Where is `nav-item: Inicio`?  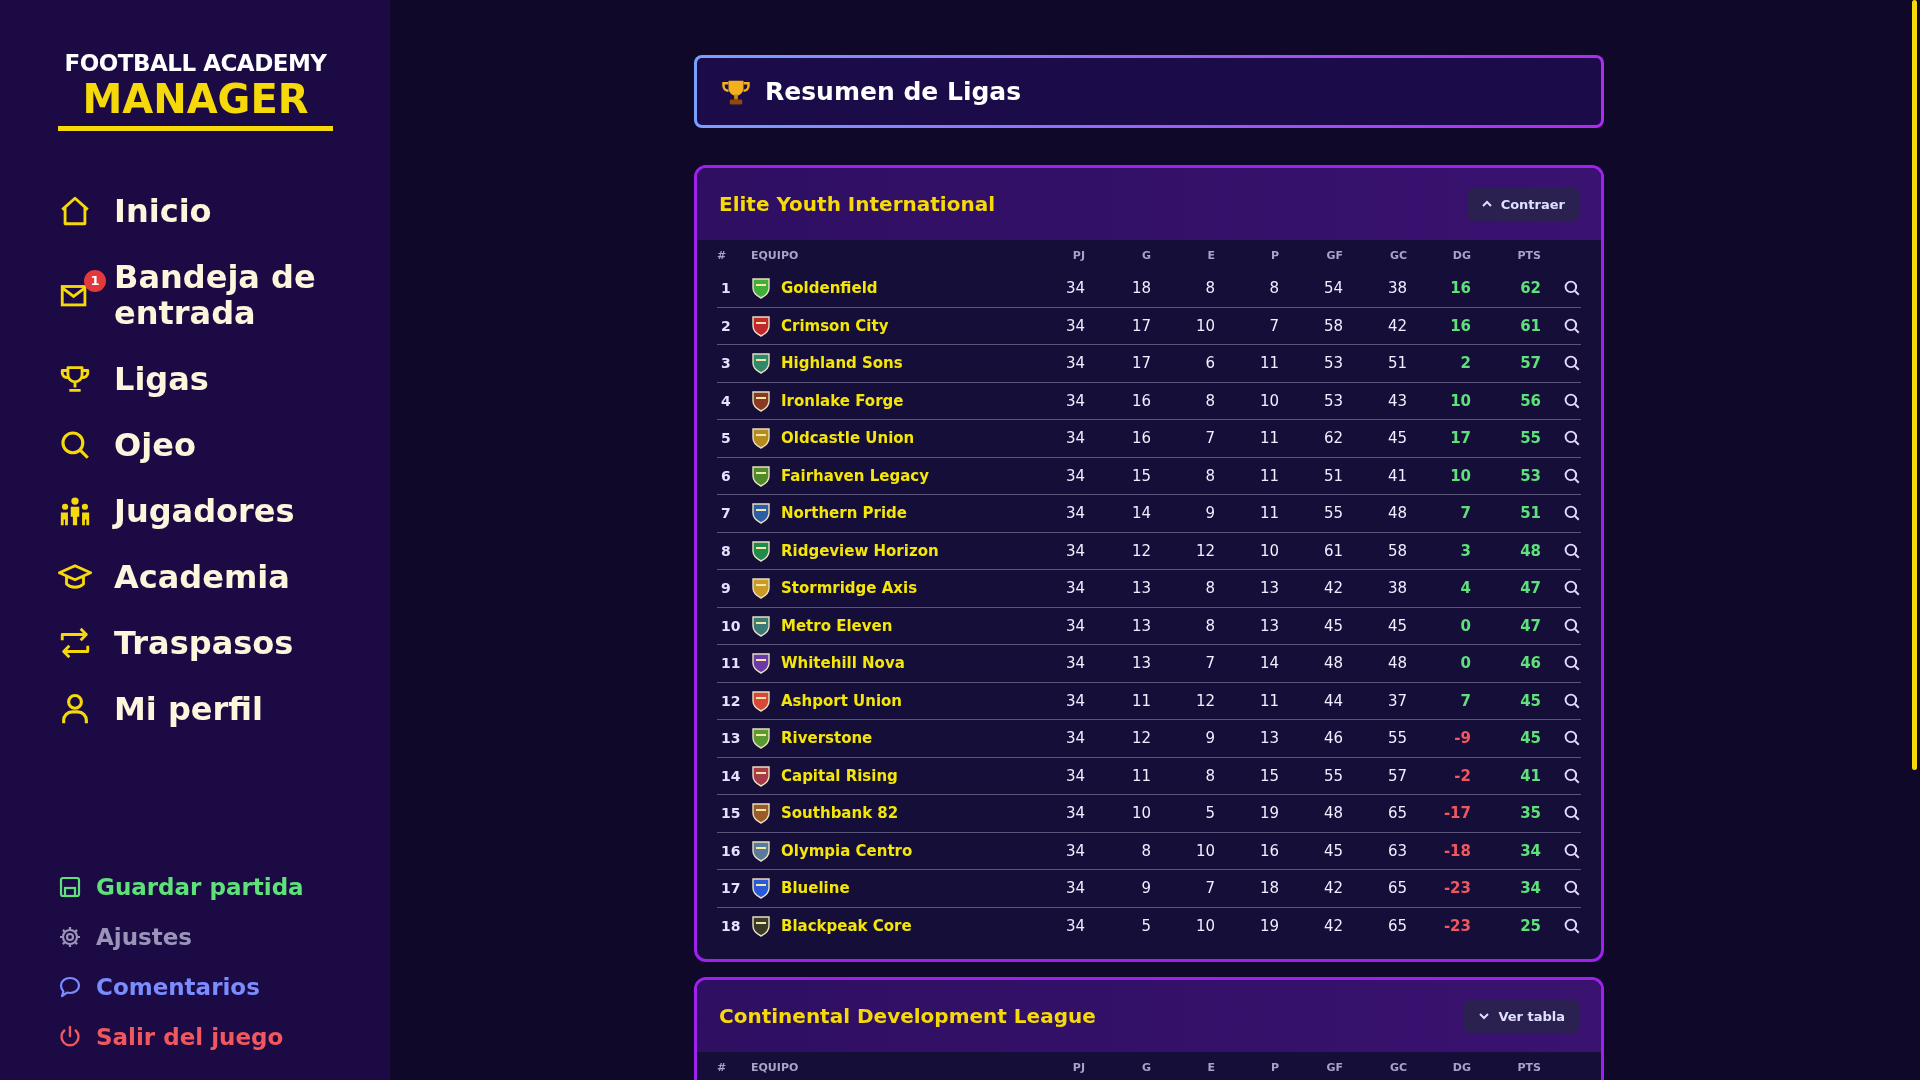
nav-item: Inicio is located at coordinates (224, 211).